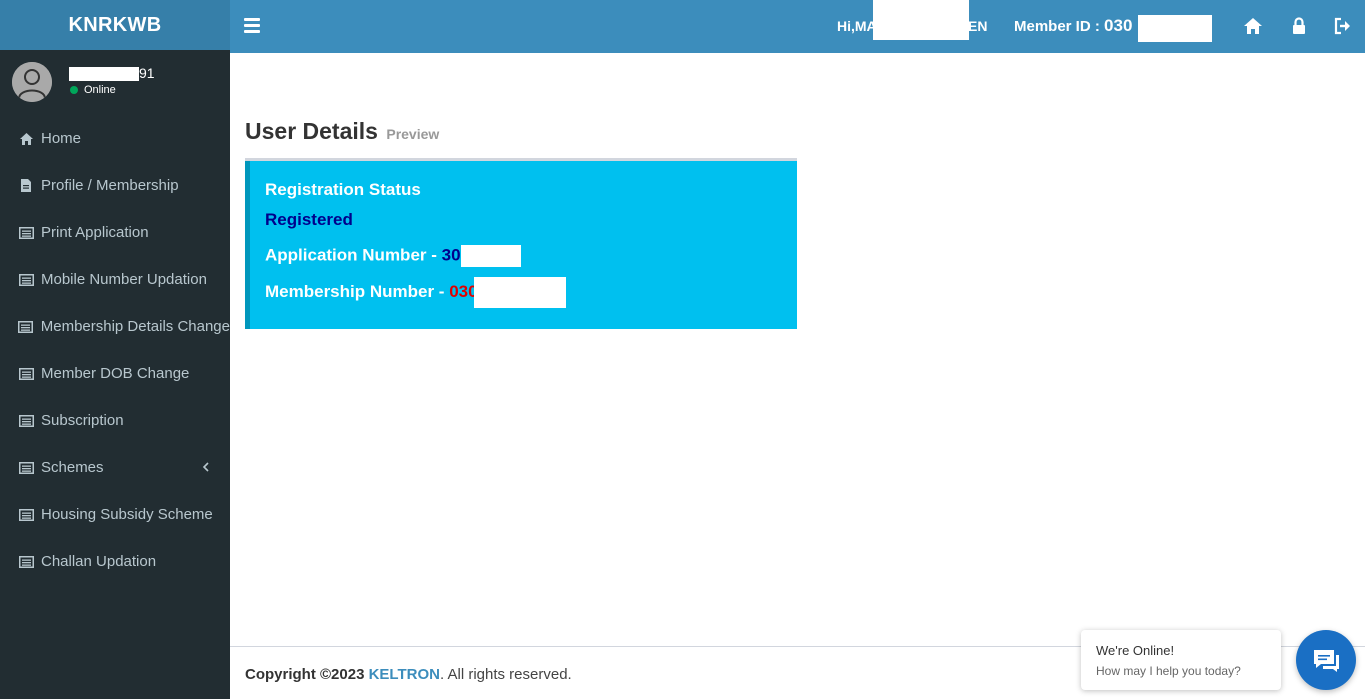 Image resolution: width=1365 pixels, height=699 pixels. Describe the element at coordinates (82, 420) in the screenshot. I see `sidebar-item-label: Subscription` at that location.